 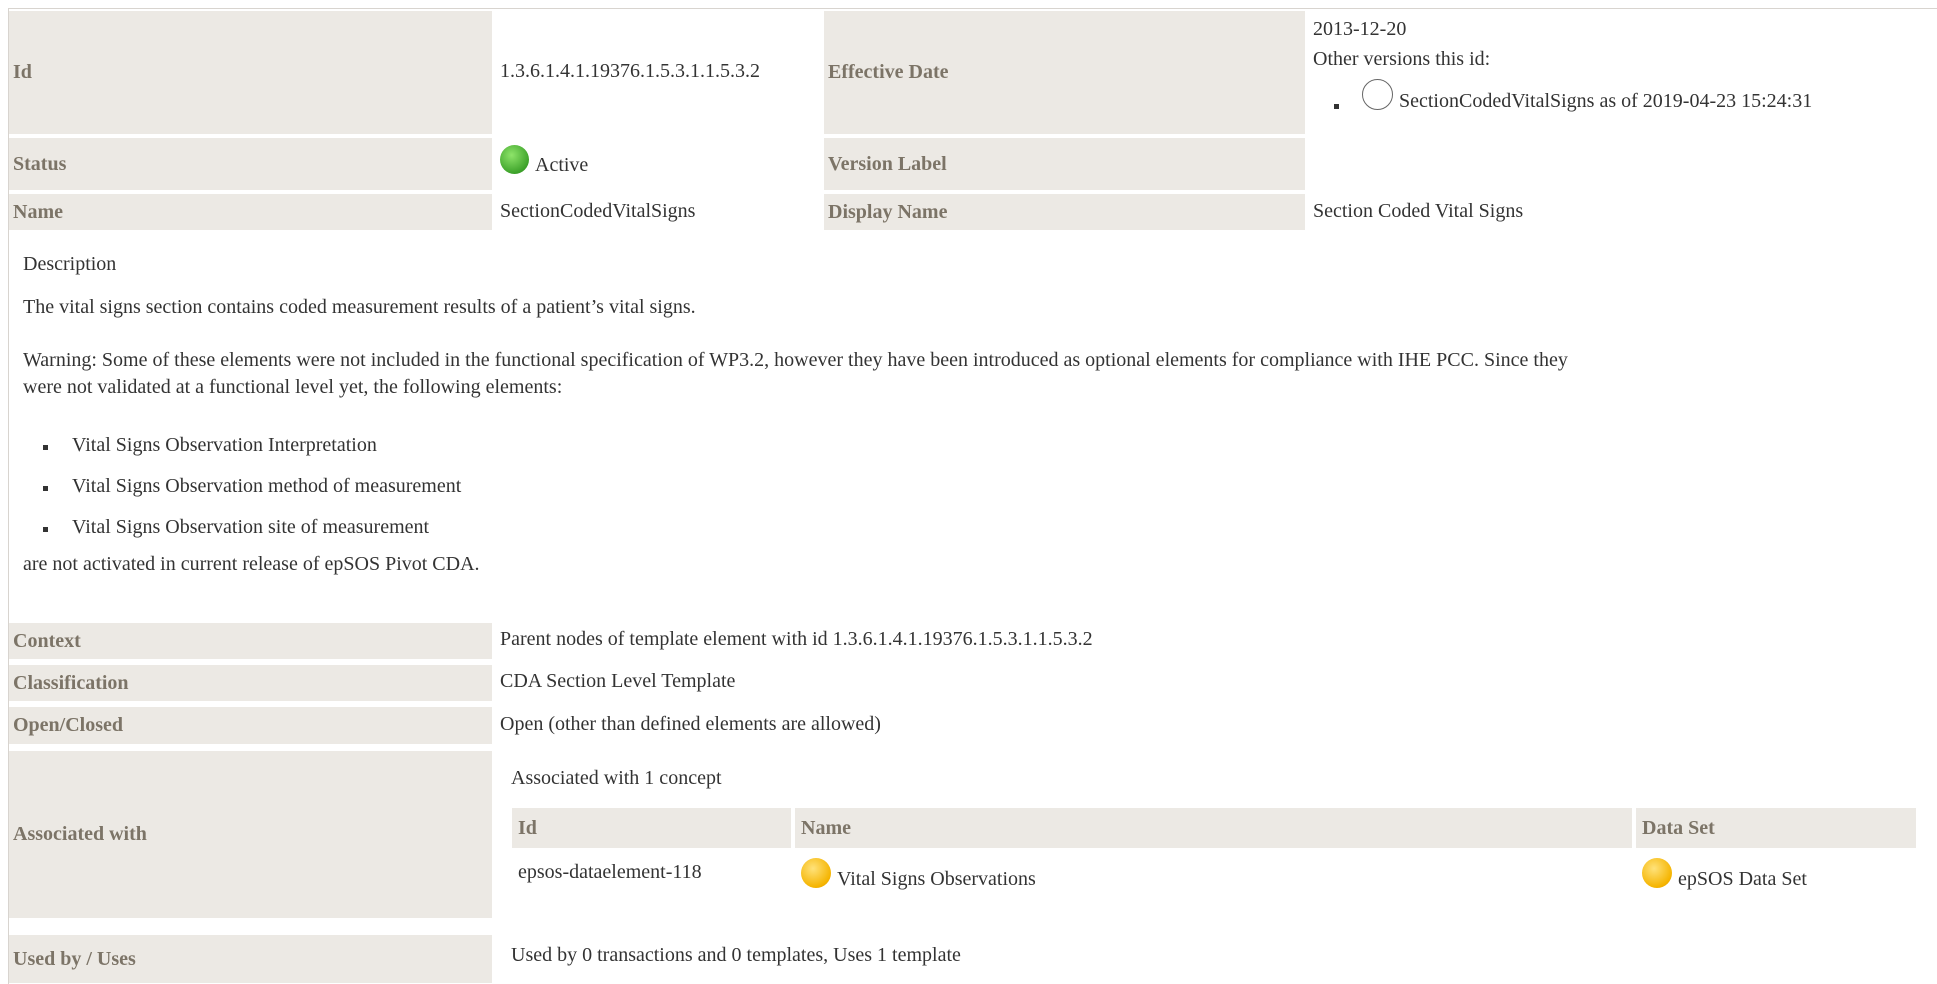 What do you see at coordinates (224, 445) in the screenshot?
I see `list-item: Vital Signs Observation Interpretation` at bounding box center [224, 445].